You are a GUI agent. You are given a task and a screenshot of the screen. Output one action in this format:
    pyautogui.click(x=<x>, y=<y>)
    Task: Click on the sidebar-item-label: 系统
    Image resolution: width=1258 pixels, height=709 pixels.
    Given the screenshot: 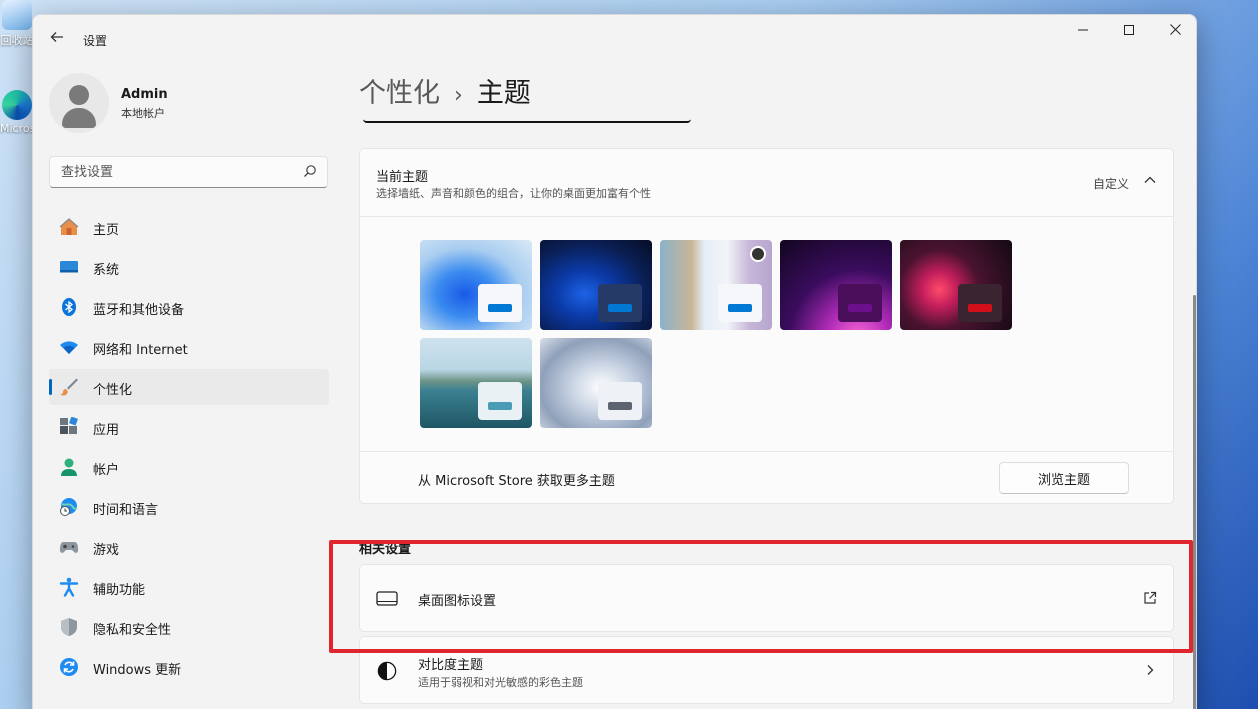 What is the action you would take?
    pyautogui.click(x=106, y=270)
    